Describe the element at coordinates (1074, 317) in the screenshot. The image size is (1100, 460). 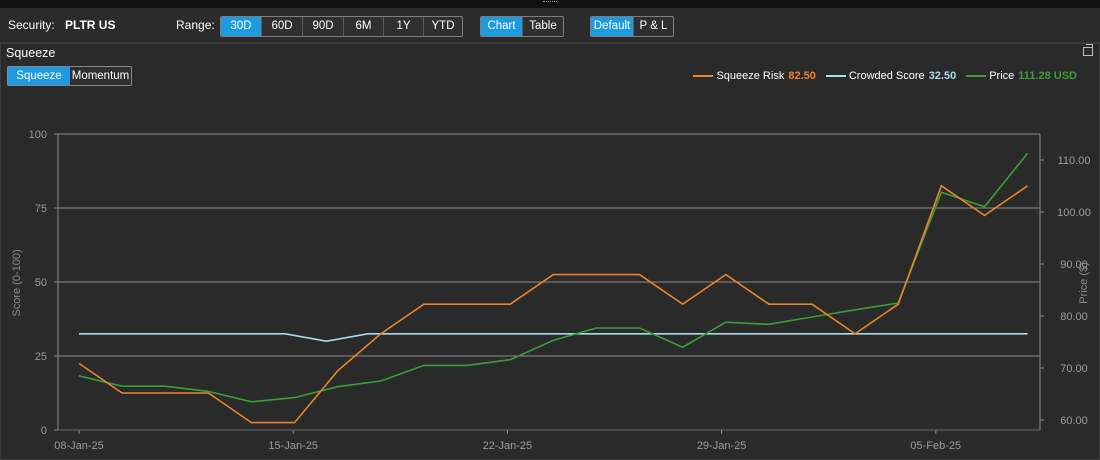
I see `y-tick-label-right: 80.00` at that location.